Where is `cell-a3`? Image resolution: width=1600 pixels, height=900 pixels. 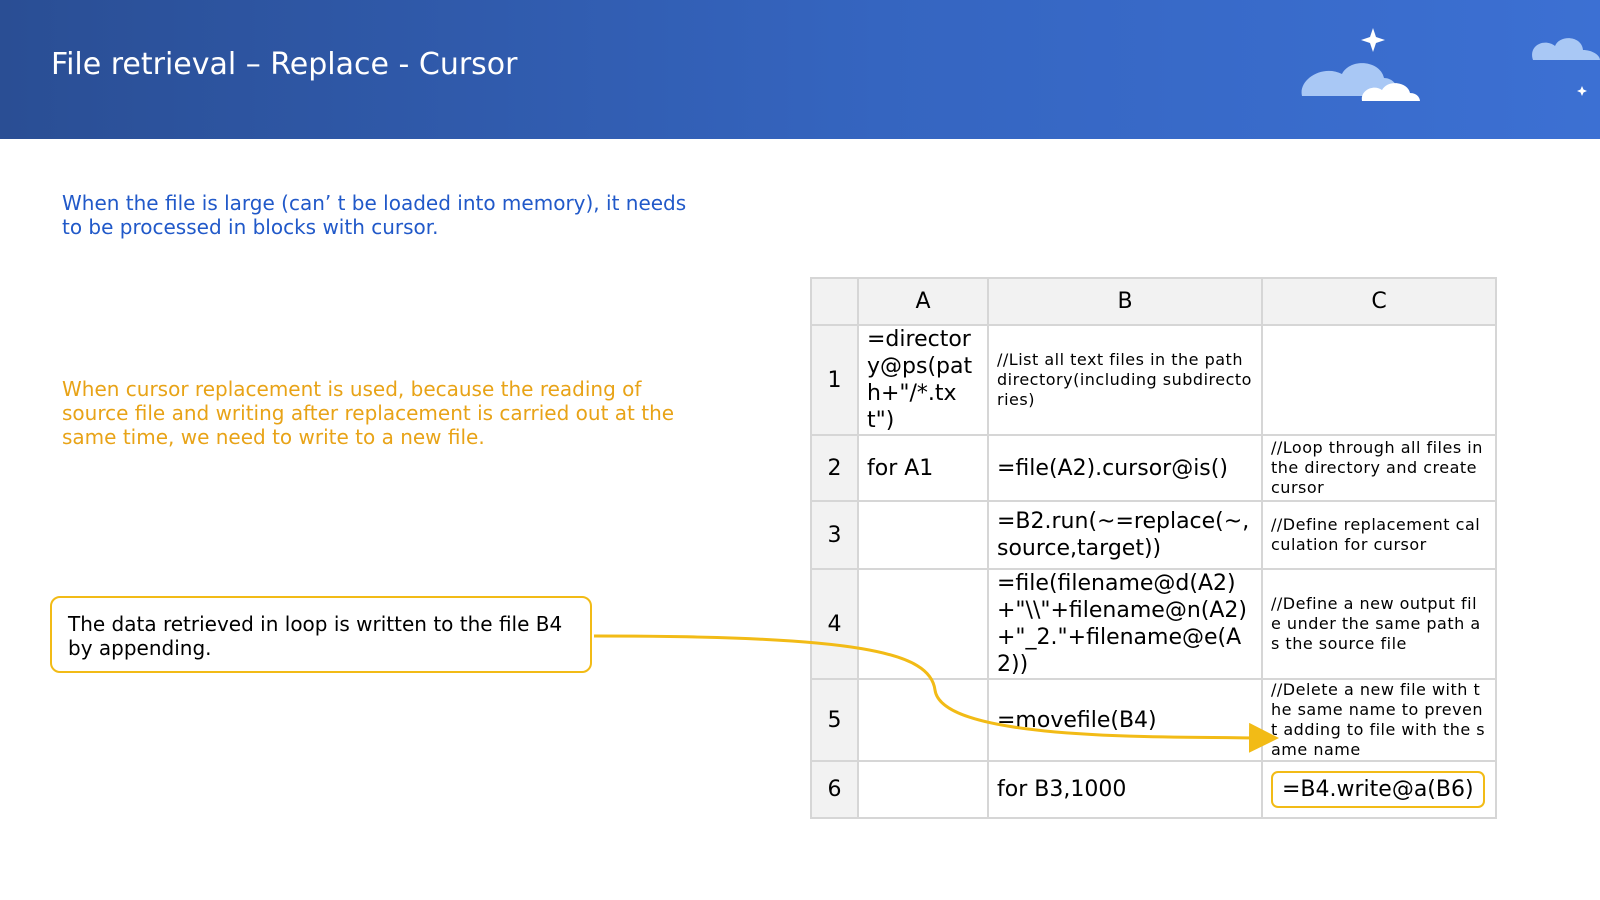
cell-a3 is located at coordinates (923, 535).